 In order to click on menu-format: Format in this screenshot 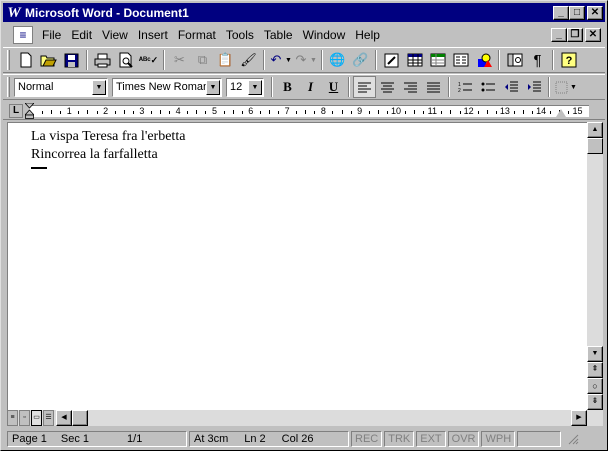, I will do `click(197, 35)`.